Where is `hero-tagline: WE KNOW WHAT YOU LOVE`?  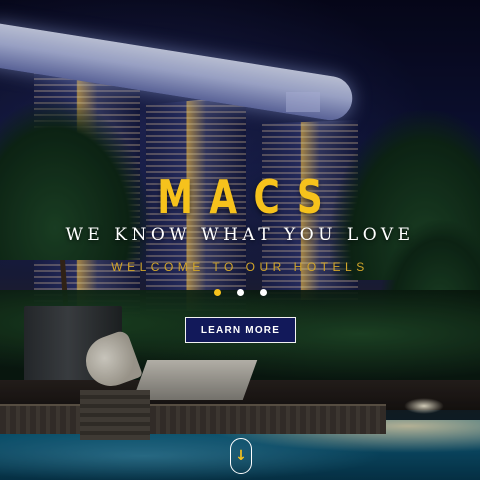 hero-tagline: WE KNOW WHAT YOU LOVE is located at coordinates (240, 235).